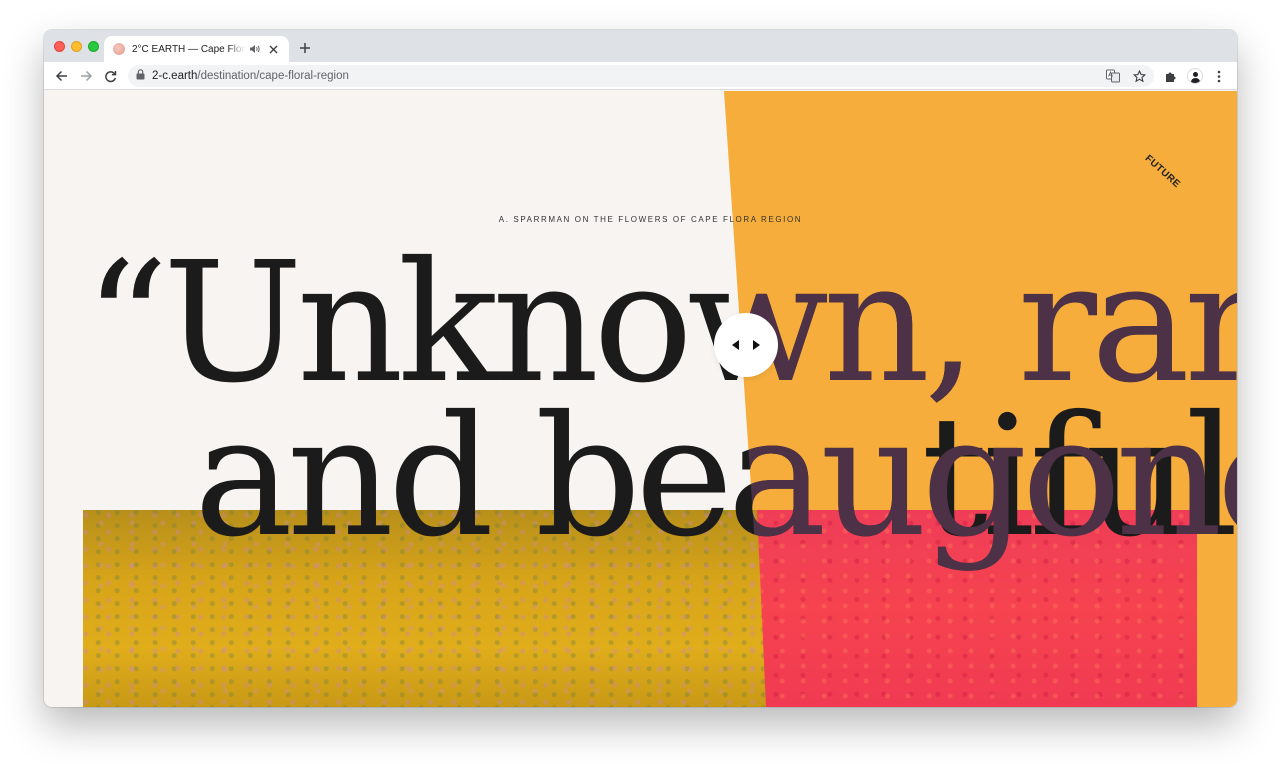 Image resolution: width=1280 pixels, height=764 pixels. Describe the element at coordinates (188, 49) in the screenshot. I see `tab-title: 2°C EARTH — Cape Floral Region` at that location.